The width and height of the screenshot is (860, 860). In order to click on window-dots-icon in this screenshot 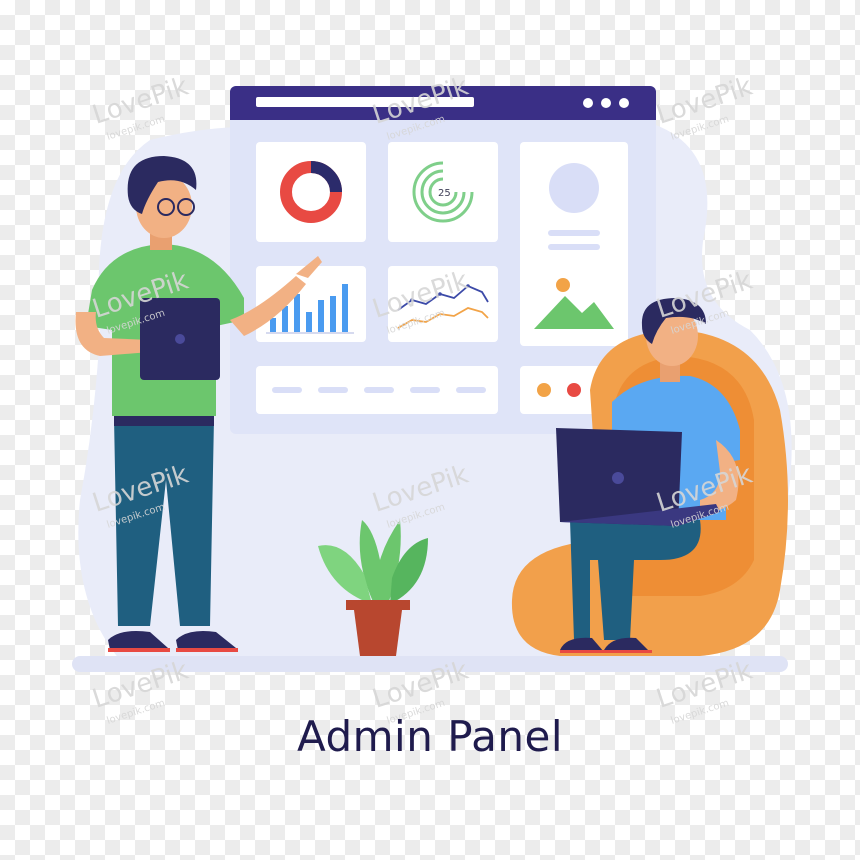, I will do `click(606, 103)`.